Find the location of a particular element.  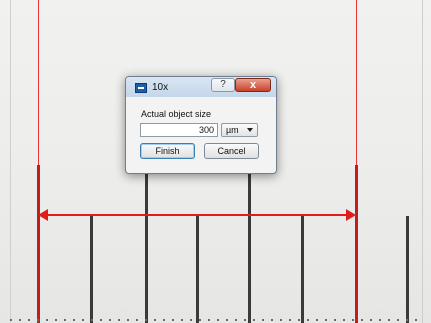

help-button: ? is located at coordinates (223, 85).